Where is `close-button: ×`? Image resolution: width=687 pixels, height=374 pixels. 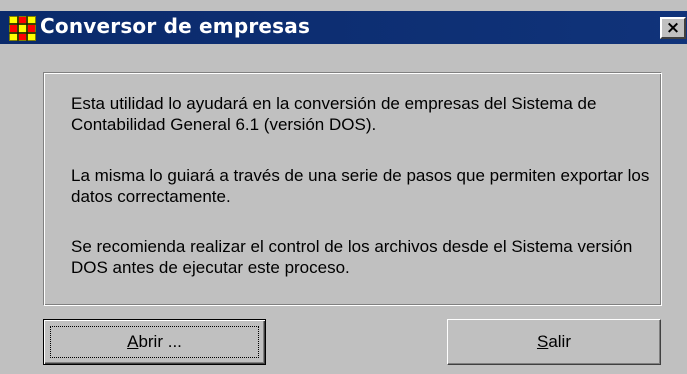
close-button: × is located at coordinates (673, 28).